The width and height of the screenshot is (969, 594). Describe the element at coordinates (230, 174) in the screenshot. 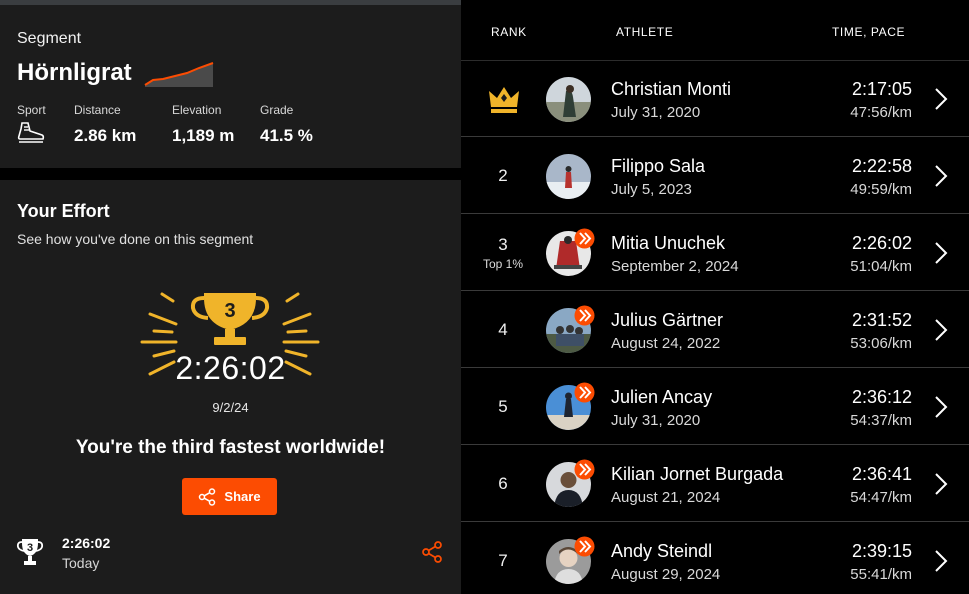

I see `section-divider` at that location.